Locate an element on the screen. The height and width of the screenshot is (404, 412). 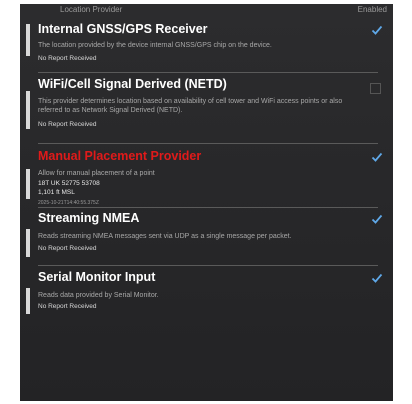
provider-title: Streaming NMEA is located at coordinates (89, 218).